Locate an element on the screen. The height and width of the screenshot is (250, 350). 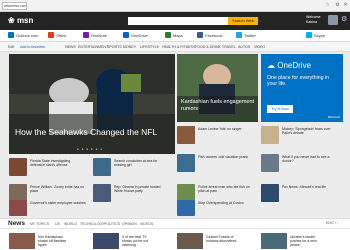
news-heading: News is located at coordinates (16, 223).